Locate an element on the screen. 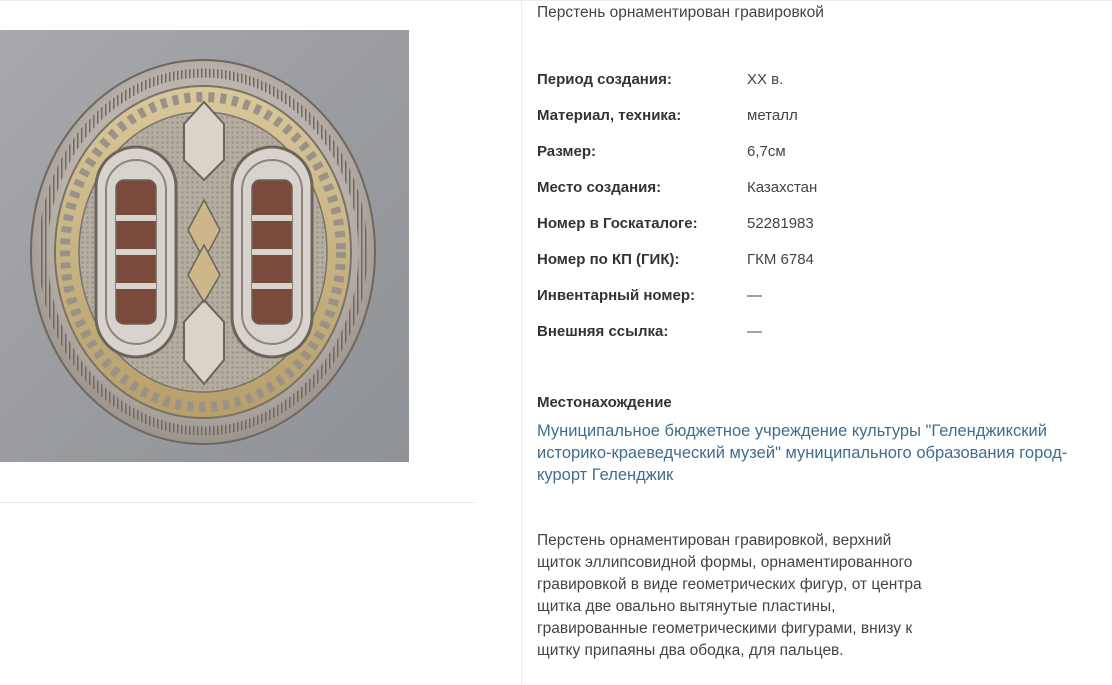 The image size is (1112, 685). property-label: Инвентарный номер: is located at coordinates (616, 295).